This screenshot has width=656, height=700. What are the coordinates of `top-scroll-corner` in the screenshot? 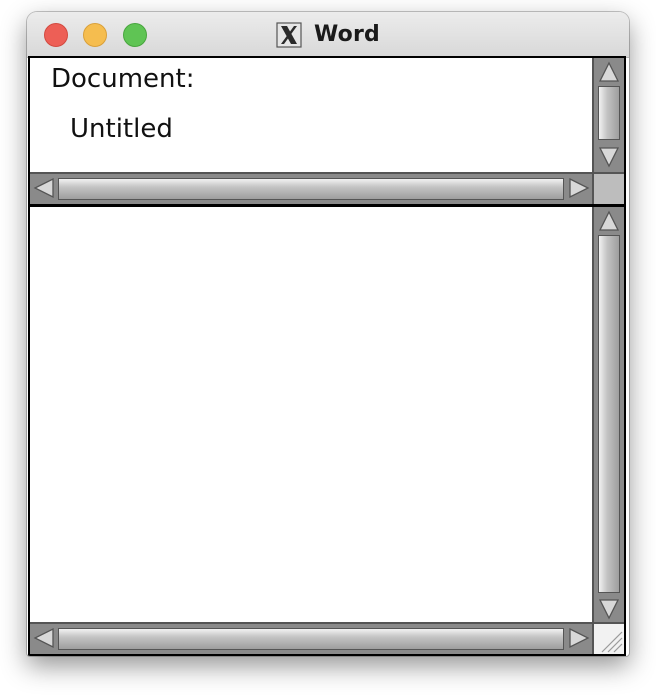 It's located at (608, 188).